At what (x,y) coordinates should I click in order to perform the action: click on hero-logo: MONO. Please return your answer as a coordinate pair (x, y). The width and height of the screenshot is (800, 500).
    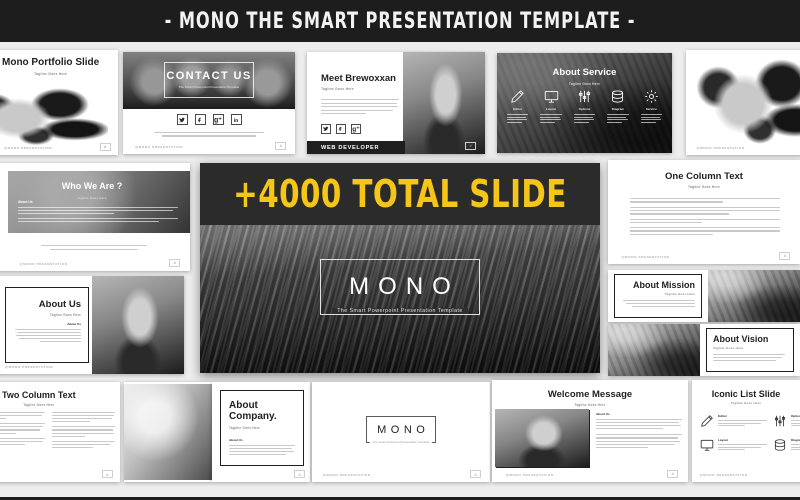
    Looking at the image, I should click on (404, 286).